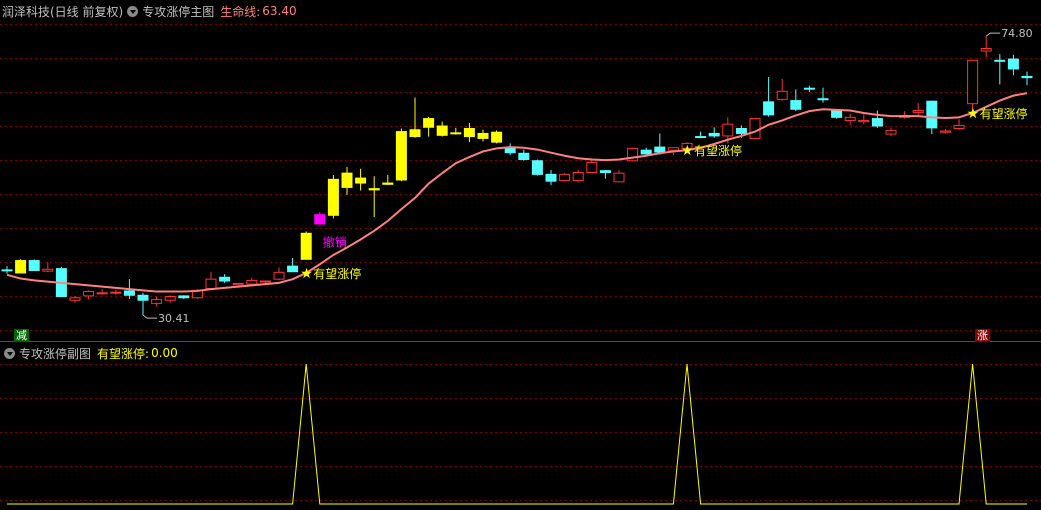 The height and width of the screenshot is (510, 1041). What do you see at coordinates (973, 114) in the screenshot?
I see `star-marker: ★` at bounding box center [973, 114].